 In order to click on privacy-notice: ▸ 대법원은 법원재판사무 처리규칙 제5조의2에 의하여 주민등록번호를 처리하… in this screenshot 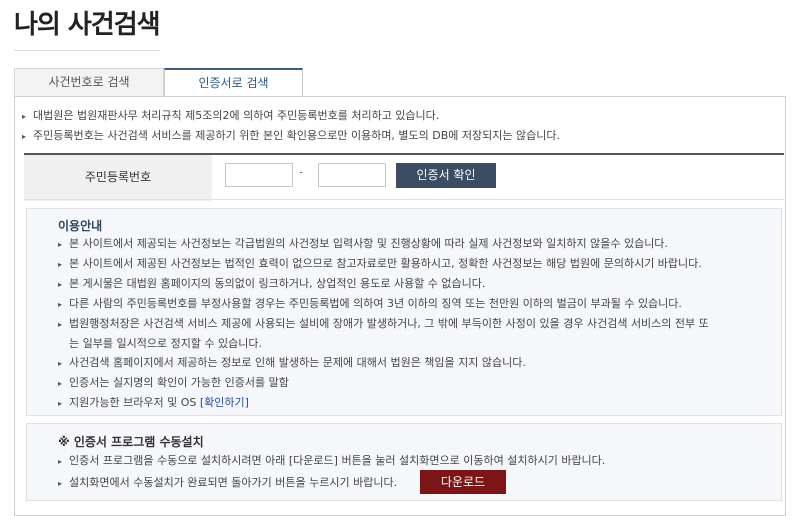, I will do `click(291, 126)`.